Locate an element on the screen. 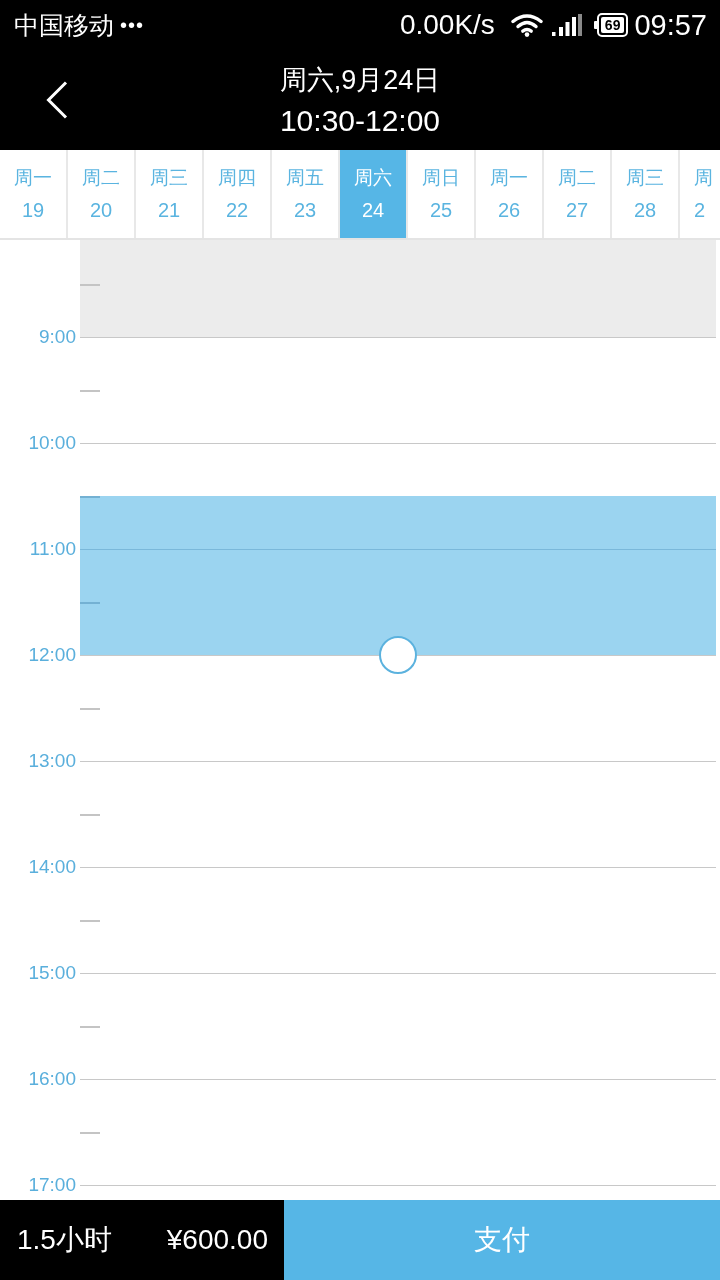 The image size is (720, 1280). hour-label: 16:00 is located at coordinates (52, 1079).